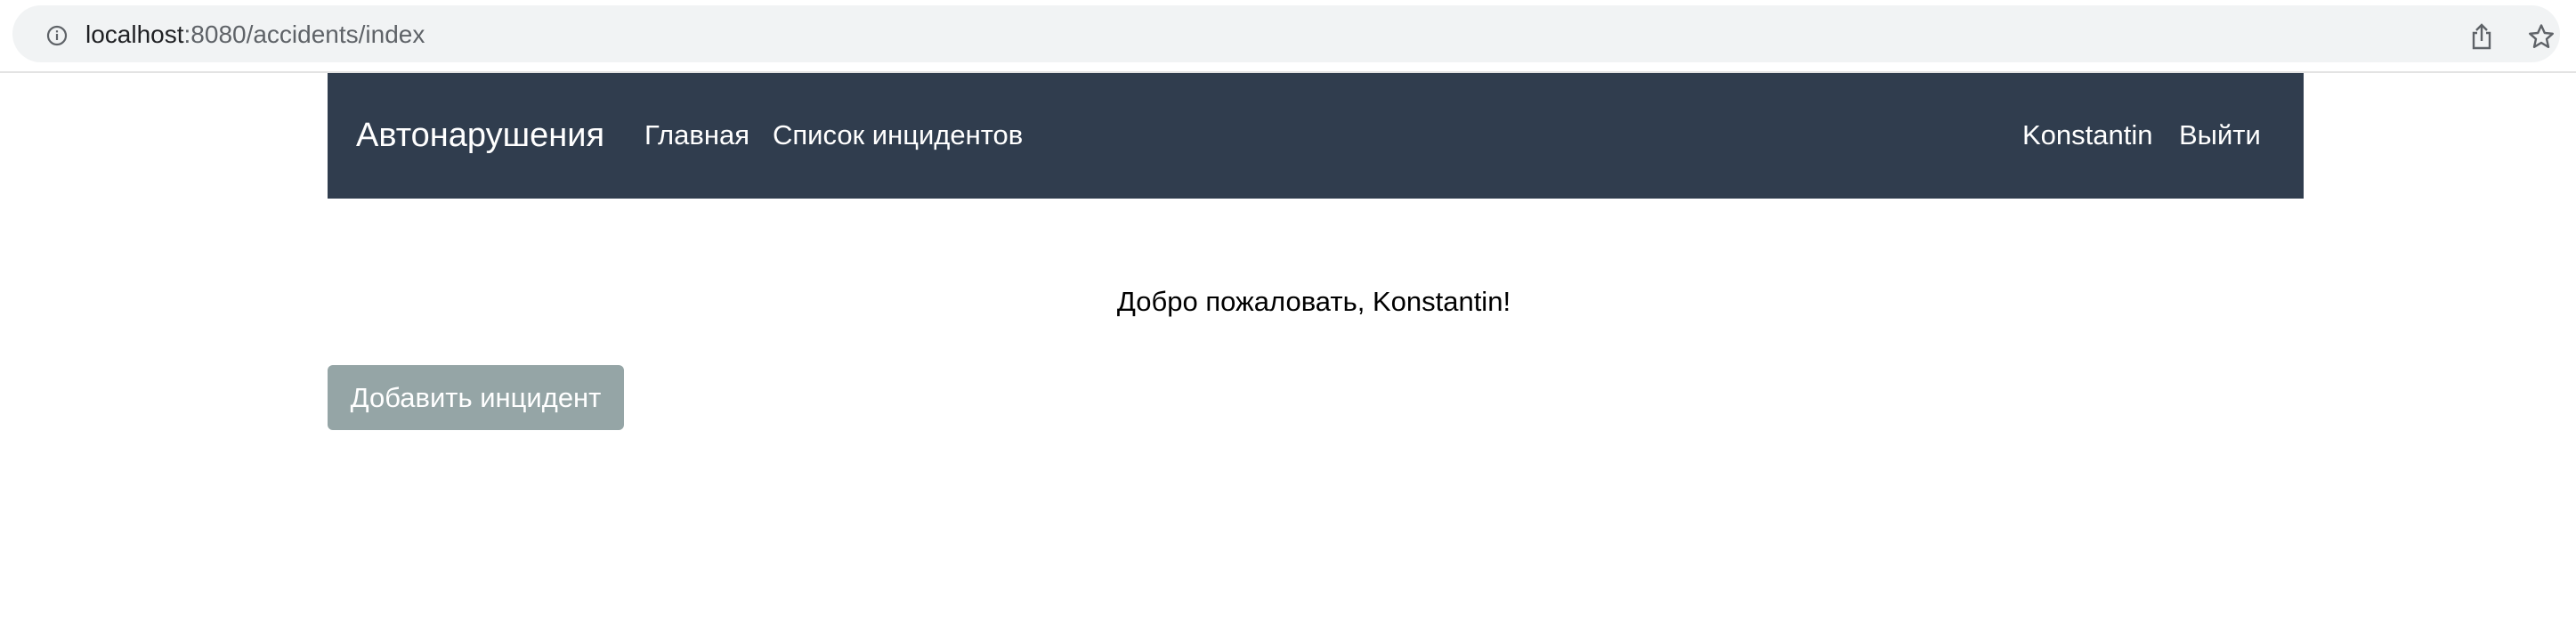 The image size is (2576, 634). Describe the element at coordinates (697, 135) in the screenshot. I see `nav-link-home: Главная` at that location.